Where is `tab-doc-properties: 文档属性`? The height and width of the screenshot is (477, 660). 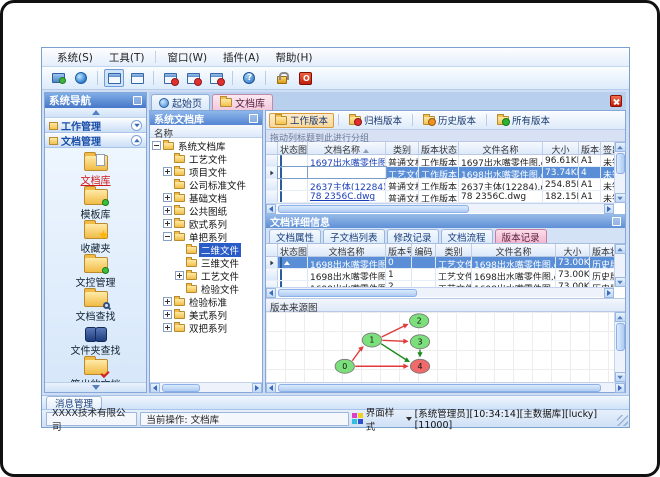 tab-doc-properties: 文档属性 is located at coordinates (295, 236).